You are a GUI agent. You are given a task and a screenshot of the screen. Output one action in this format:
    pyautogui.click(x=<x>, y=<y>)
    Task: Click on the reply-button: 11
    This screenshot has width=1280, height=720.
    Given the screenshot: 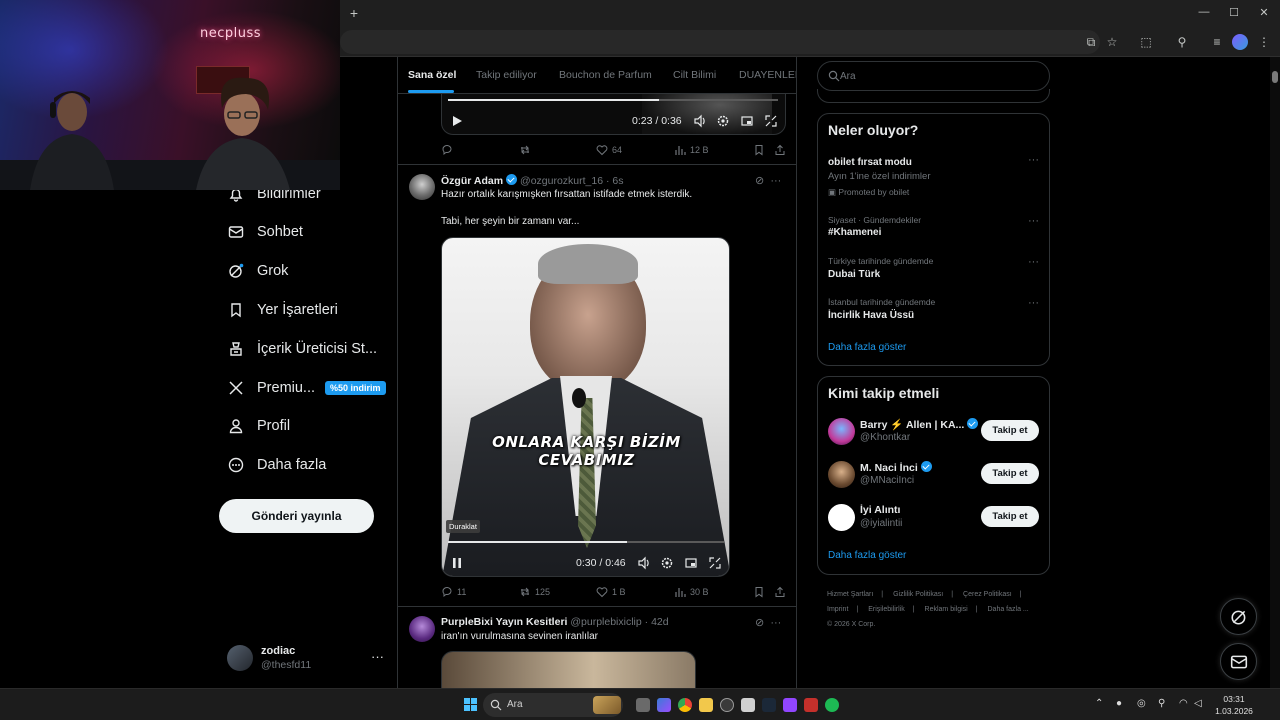 What is the action you would take?
    pyautogui.click(x=453, y=592)
    